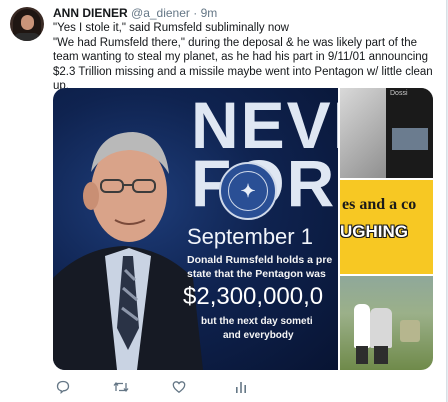  I want to click on tweet-header: ANN DIENER @a_diener · 9m, so click(135, 13).